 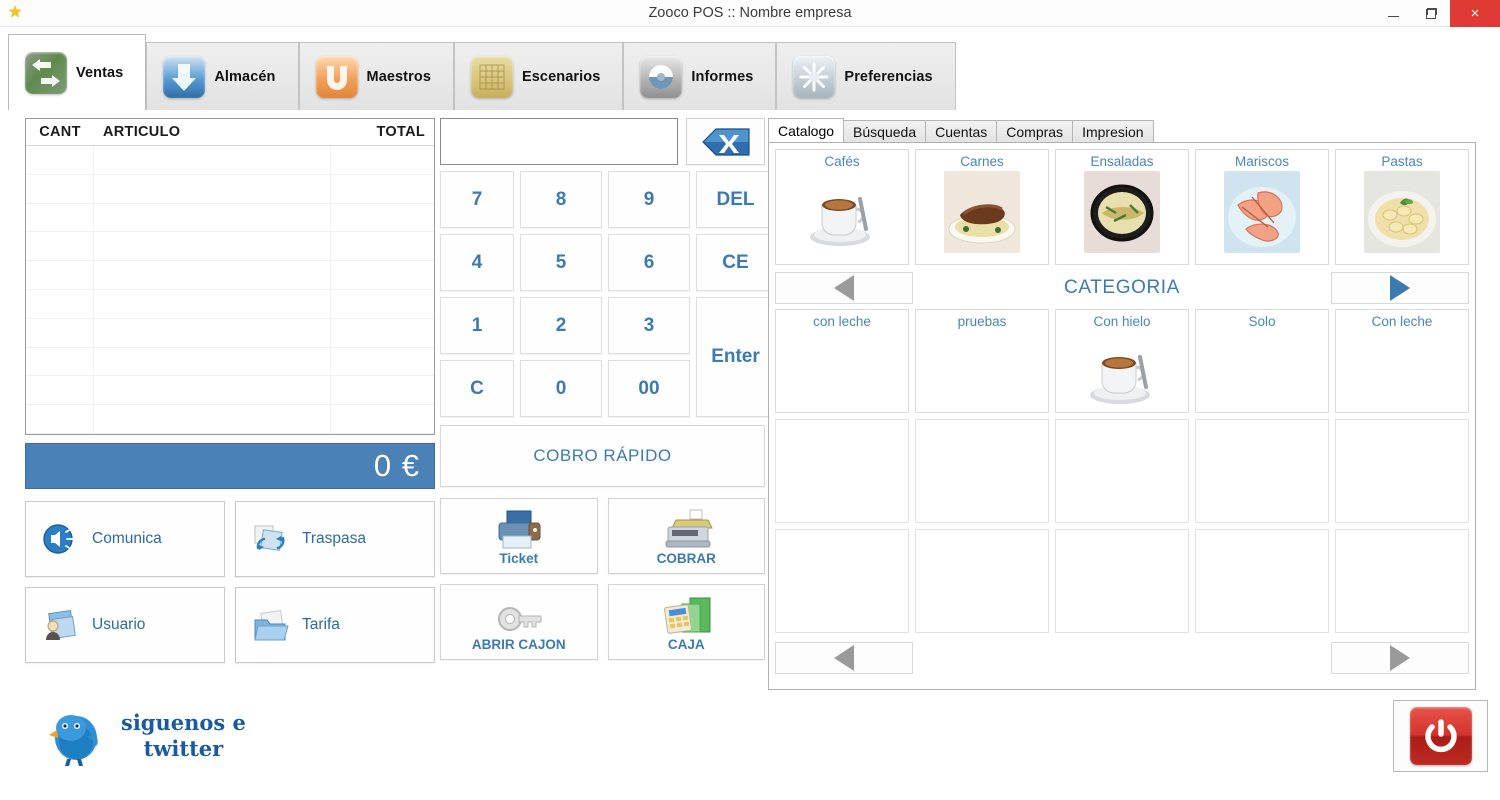 I want to click on ribbon-tab-almacen: Almacén, so click(x=222, y=76).